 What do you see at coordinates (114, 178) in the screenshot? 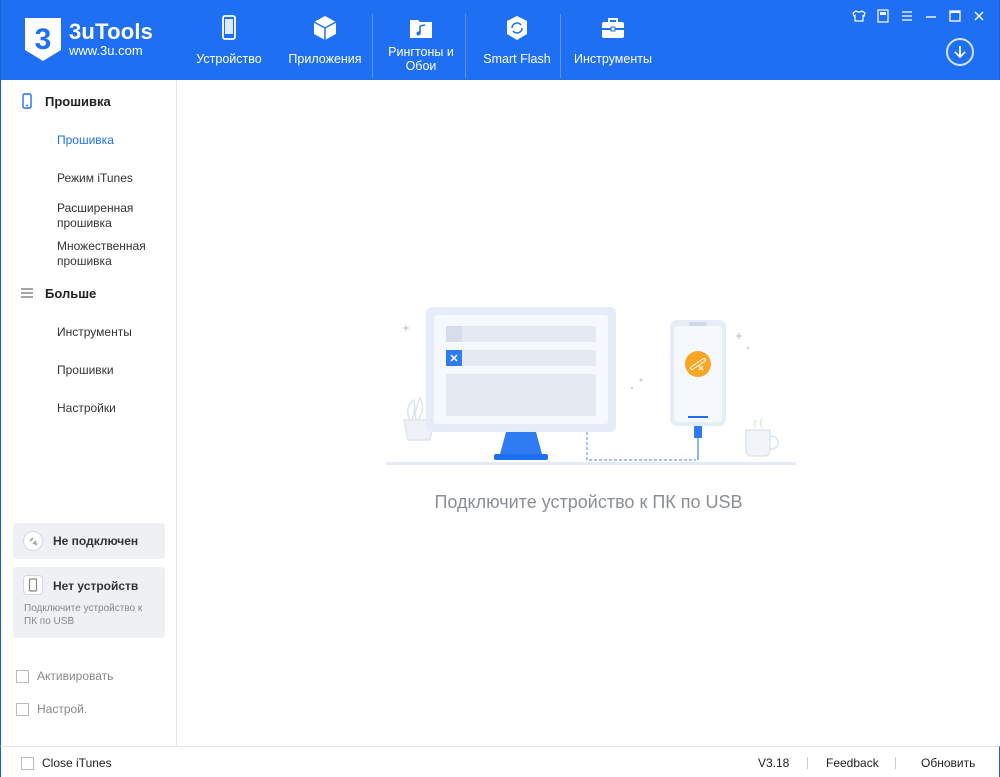
I see `sidebar-item-itunes-mode: Режим iTunes` at bounding box center [114, 178].